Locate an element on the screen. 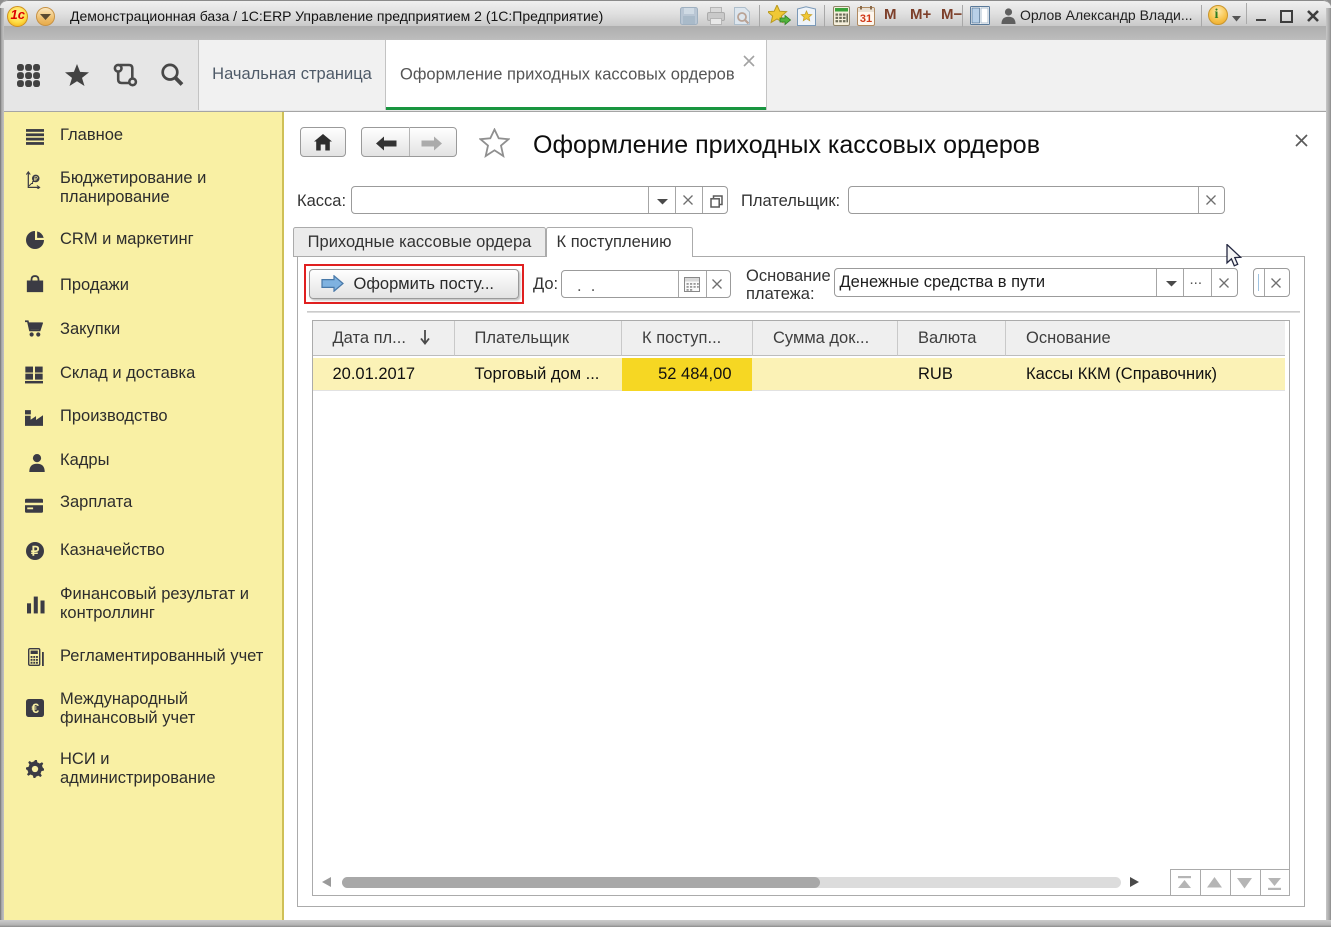  svg-text: 31 is located at coordinates (866, 19).